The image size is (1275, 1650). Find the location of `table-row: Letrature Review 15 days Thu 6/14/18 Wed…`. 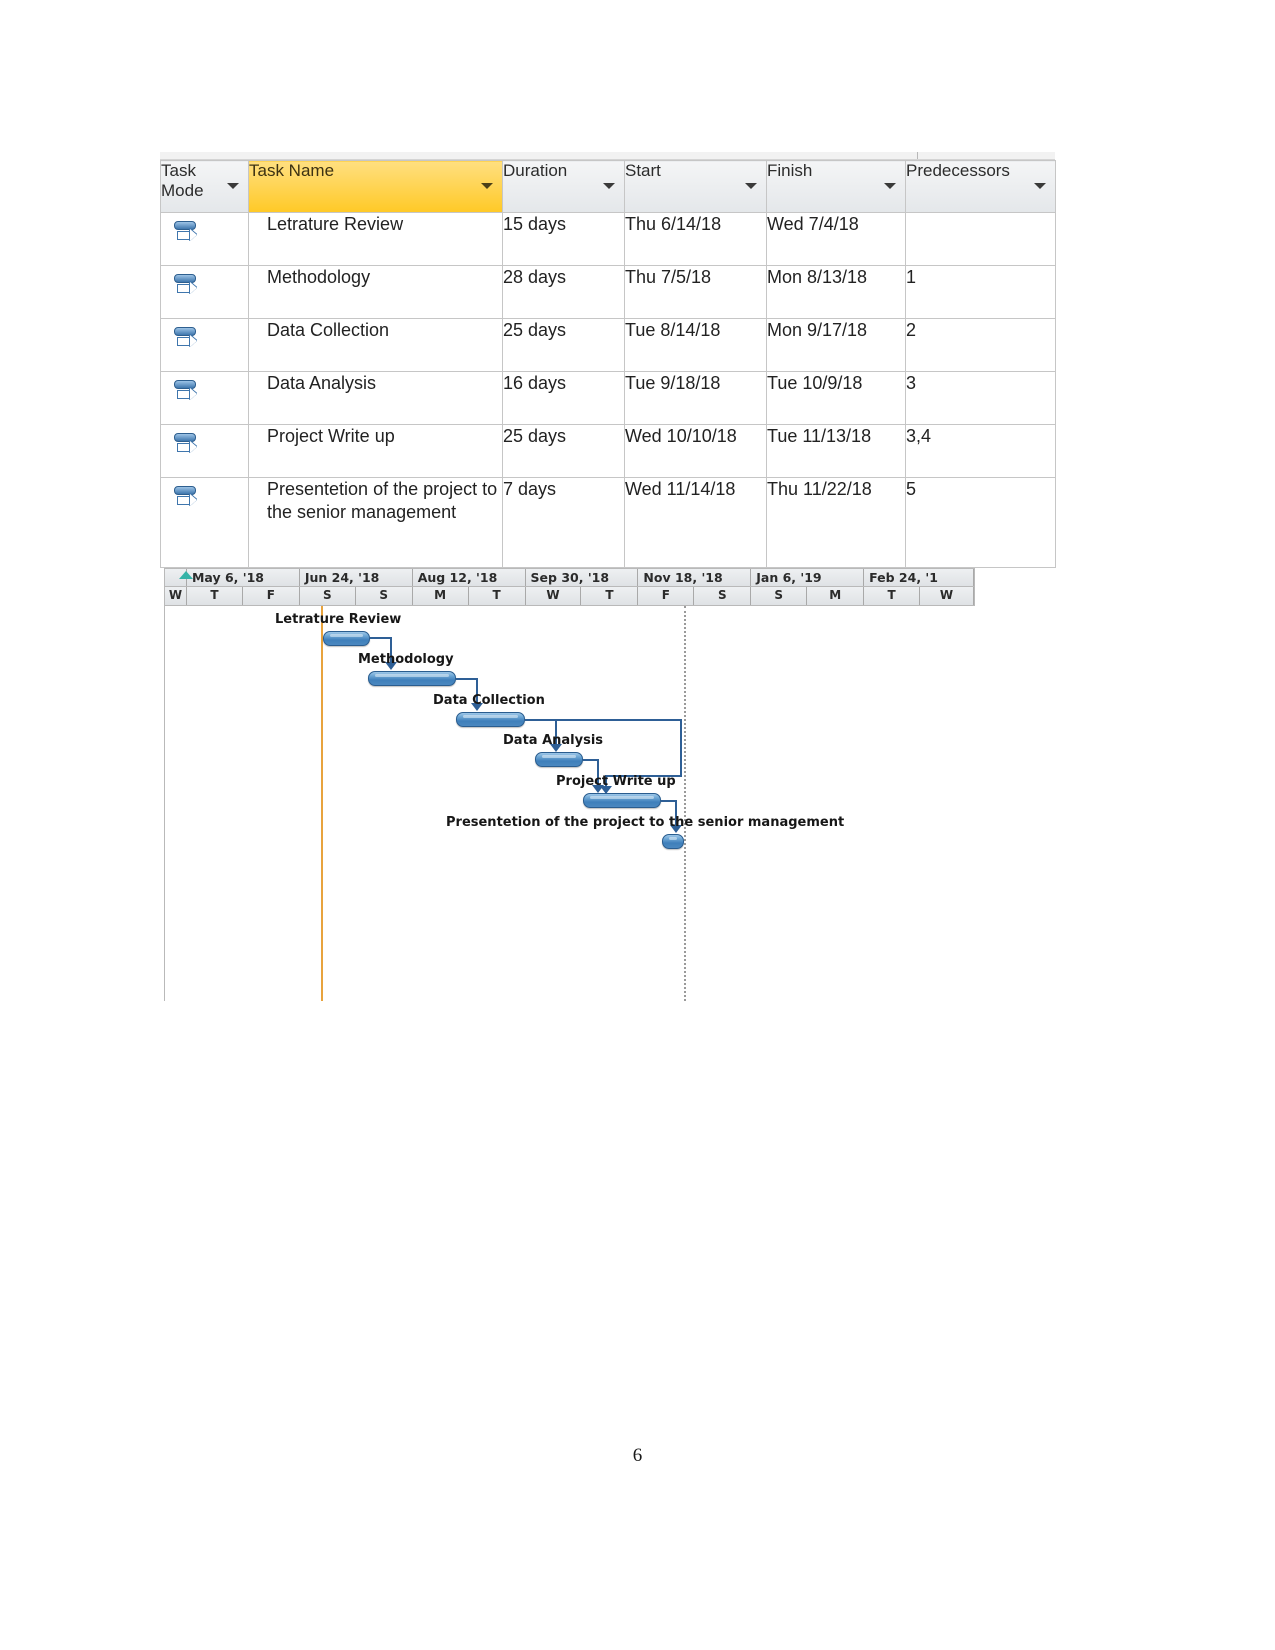

table-row: Letrature Review 15 days Thu 6/14/18 Wed… is located at coordinates (608, 239).